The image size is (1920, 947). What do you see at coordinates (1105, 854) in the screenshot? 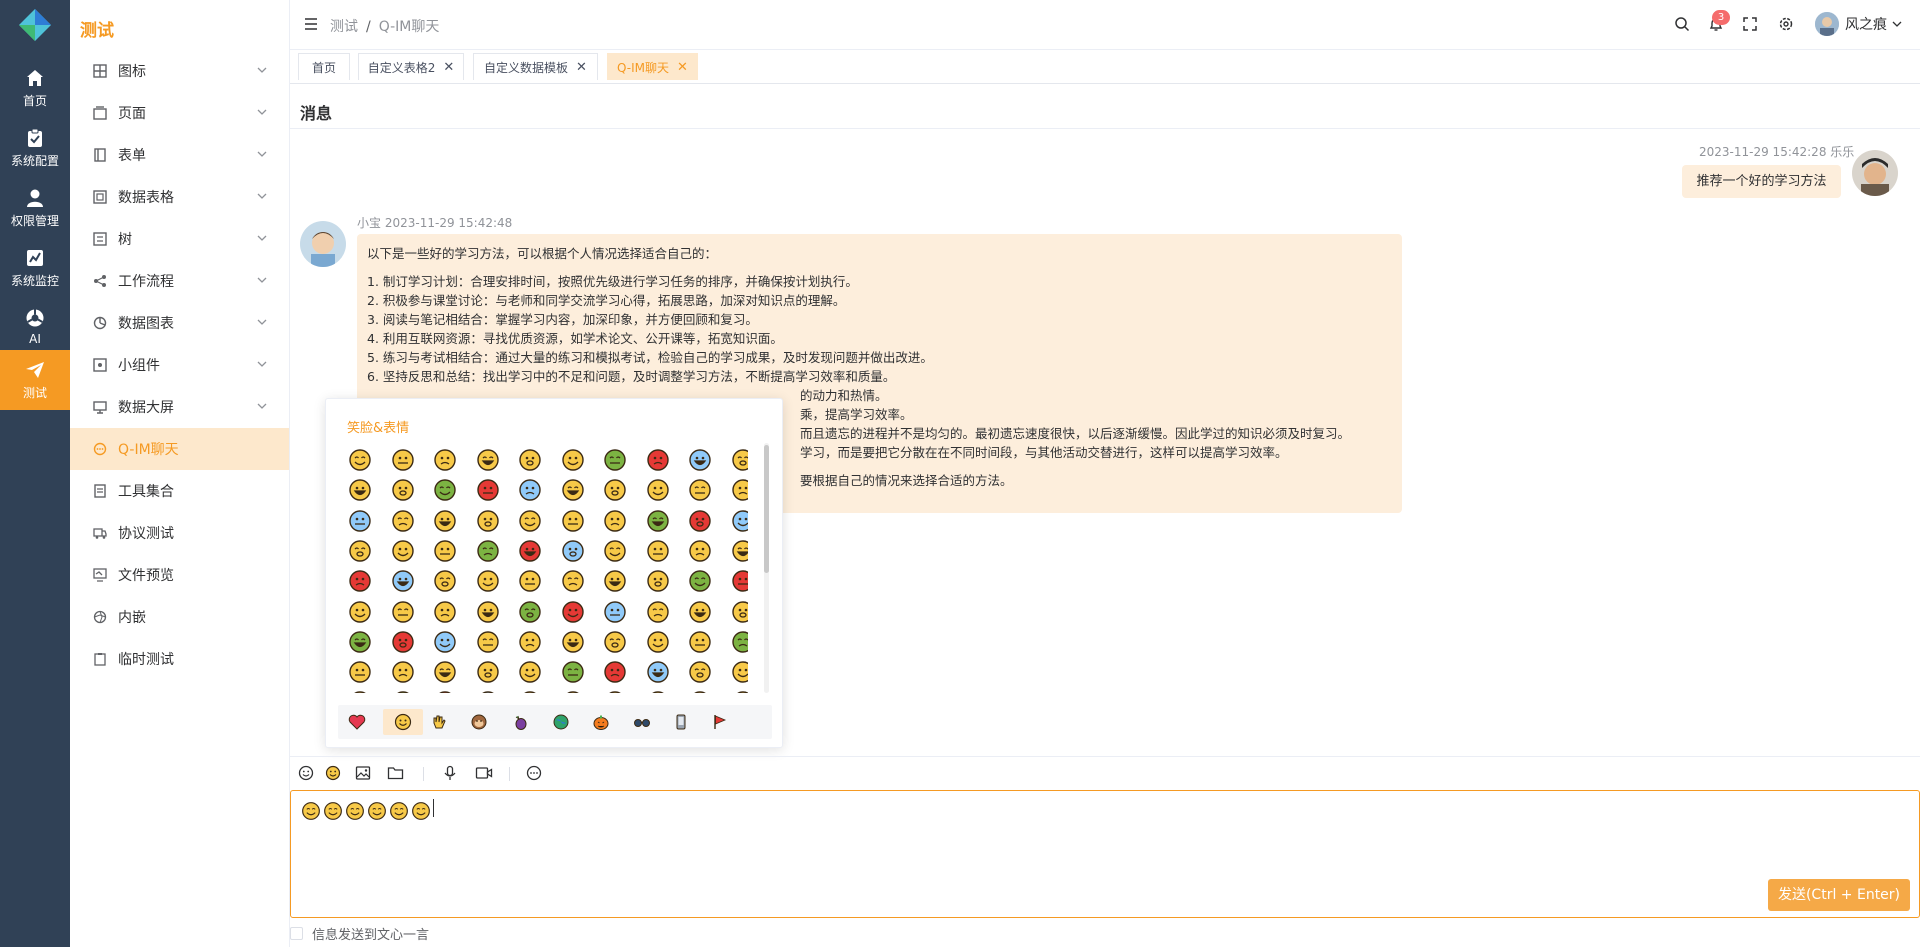
I see `message-input` at bounding box center [1105, 854].